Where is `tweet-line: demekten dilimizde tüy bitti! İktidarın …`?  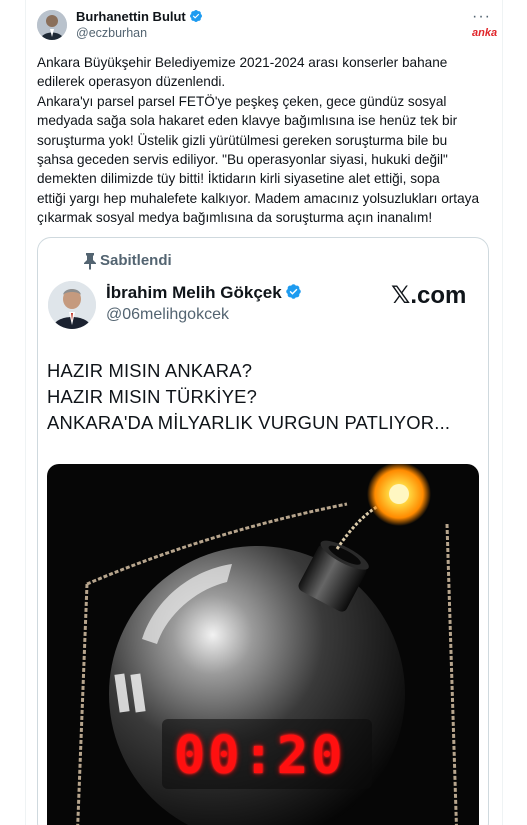 tweet-line: demekten dilimizde tüy bitti! İktidarın … is located at coordinates (238, 179).